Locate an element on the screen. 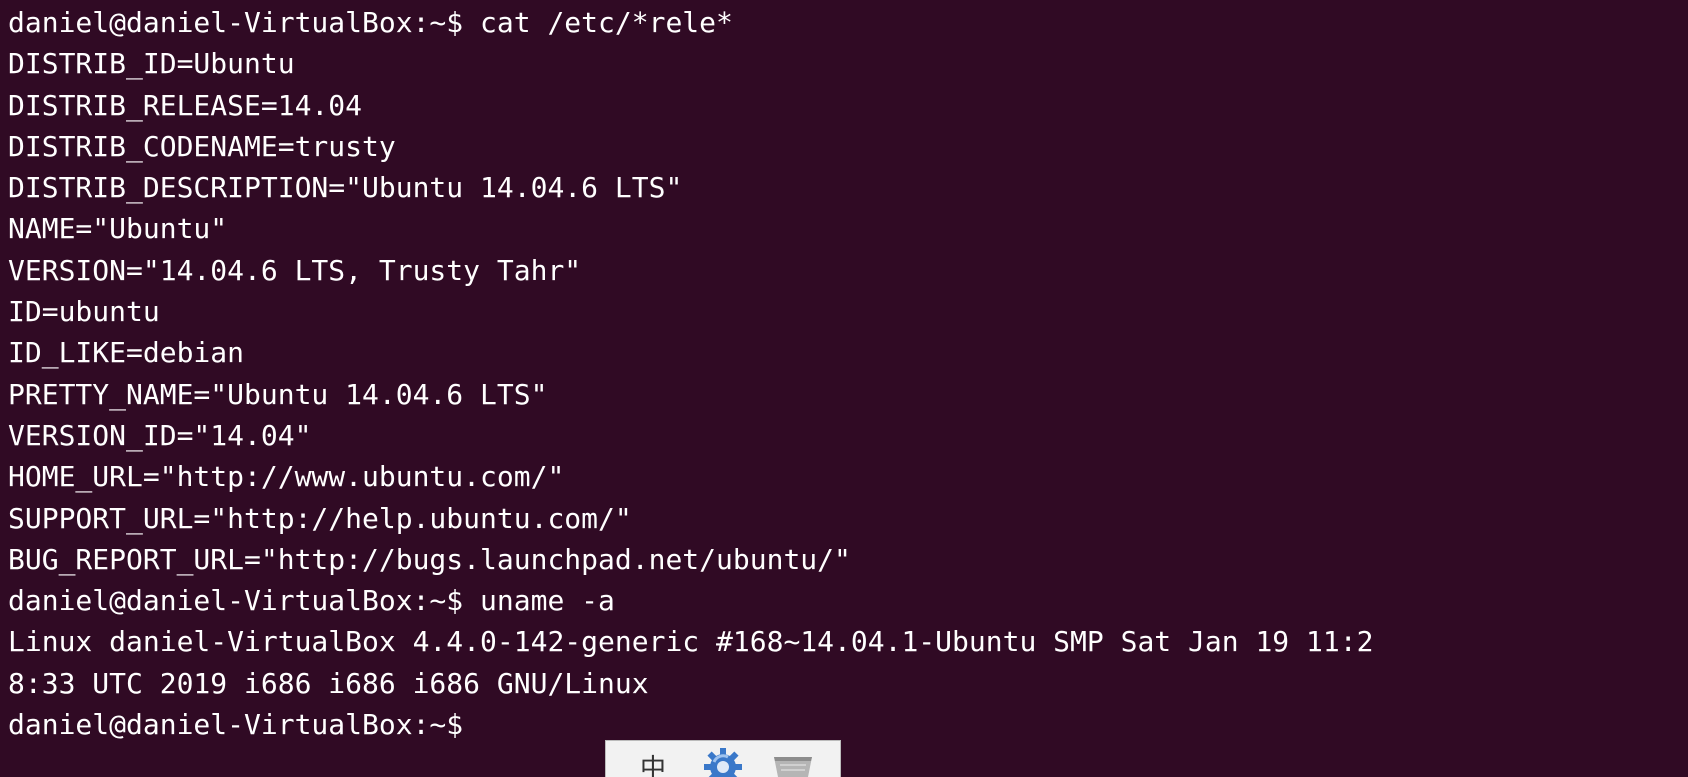 This screenshot has height=777, width=1688. input-method-icon: 中 is located at coordinates (653, 760).